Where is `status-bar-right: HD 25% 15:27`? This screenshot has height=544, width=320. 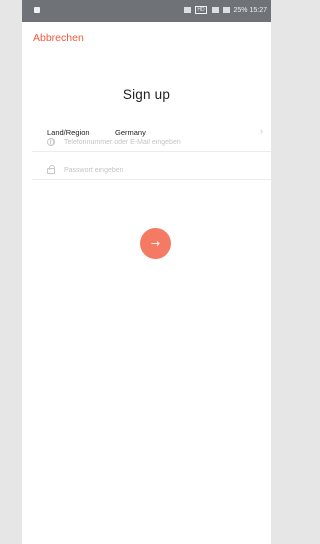 status-bar-right: HD 25% 15:27 is located at coordinates (225, 11).